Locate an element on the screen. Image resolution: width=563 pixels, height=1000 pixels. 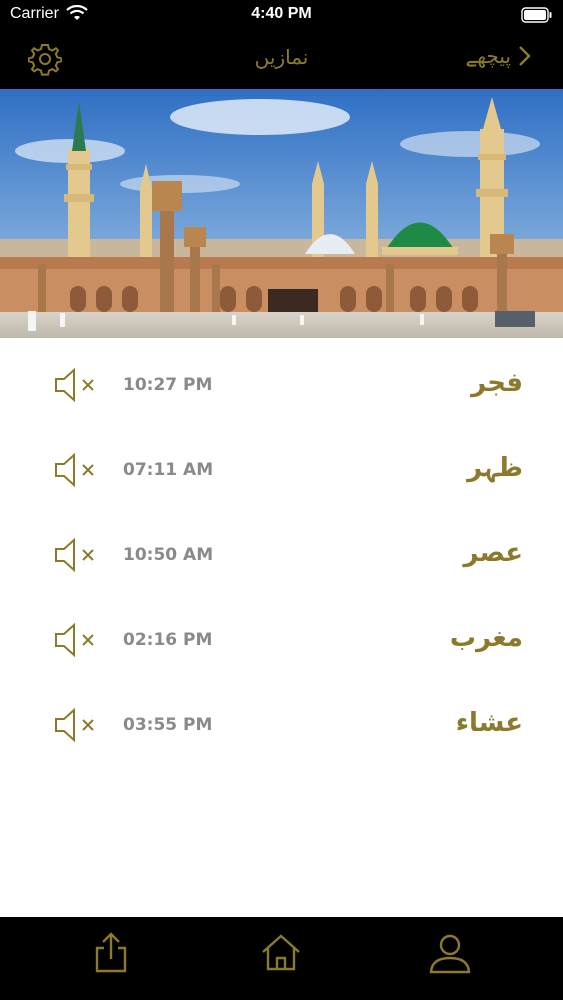
back-button: پیچھے is located at coordinates (498, 56).